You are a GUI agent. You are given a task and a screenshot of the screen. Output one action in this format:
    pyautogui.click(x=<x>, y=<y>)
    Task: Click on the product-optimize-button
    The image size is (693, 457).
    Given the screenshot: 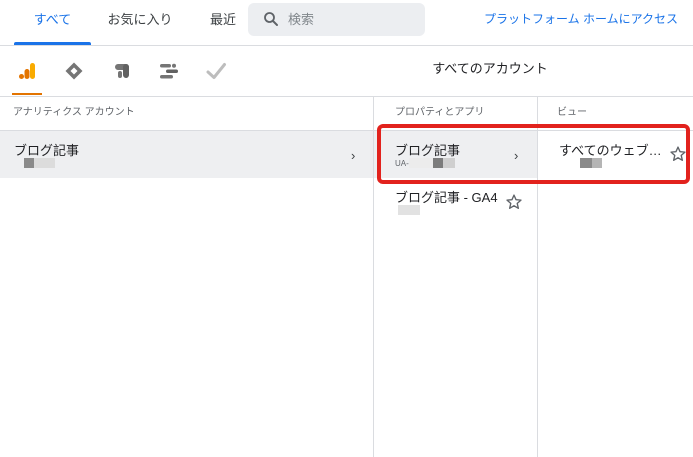 What is the action you would take?
    pyautogui.click(x=122, y=71)
    